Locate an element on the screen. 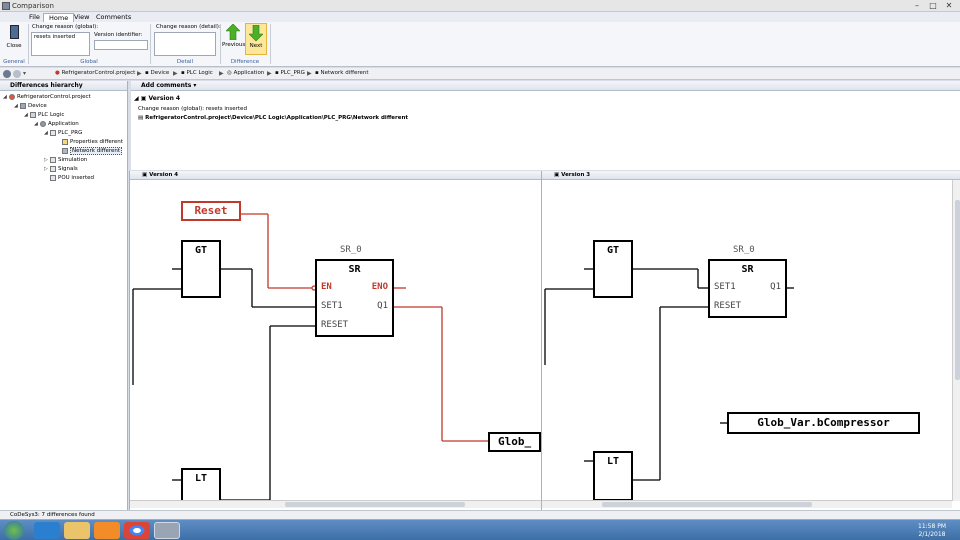 Image resolution: width=960 pixels, height=540 pixels. reset-variable: Reset is located at coordinates (211, 211).